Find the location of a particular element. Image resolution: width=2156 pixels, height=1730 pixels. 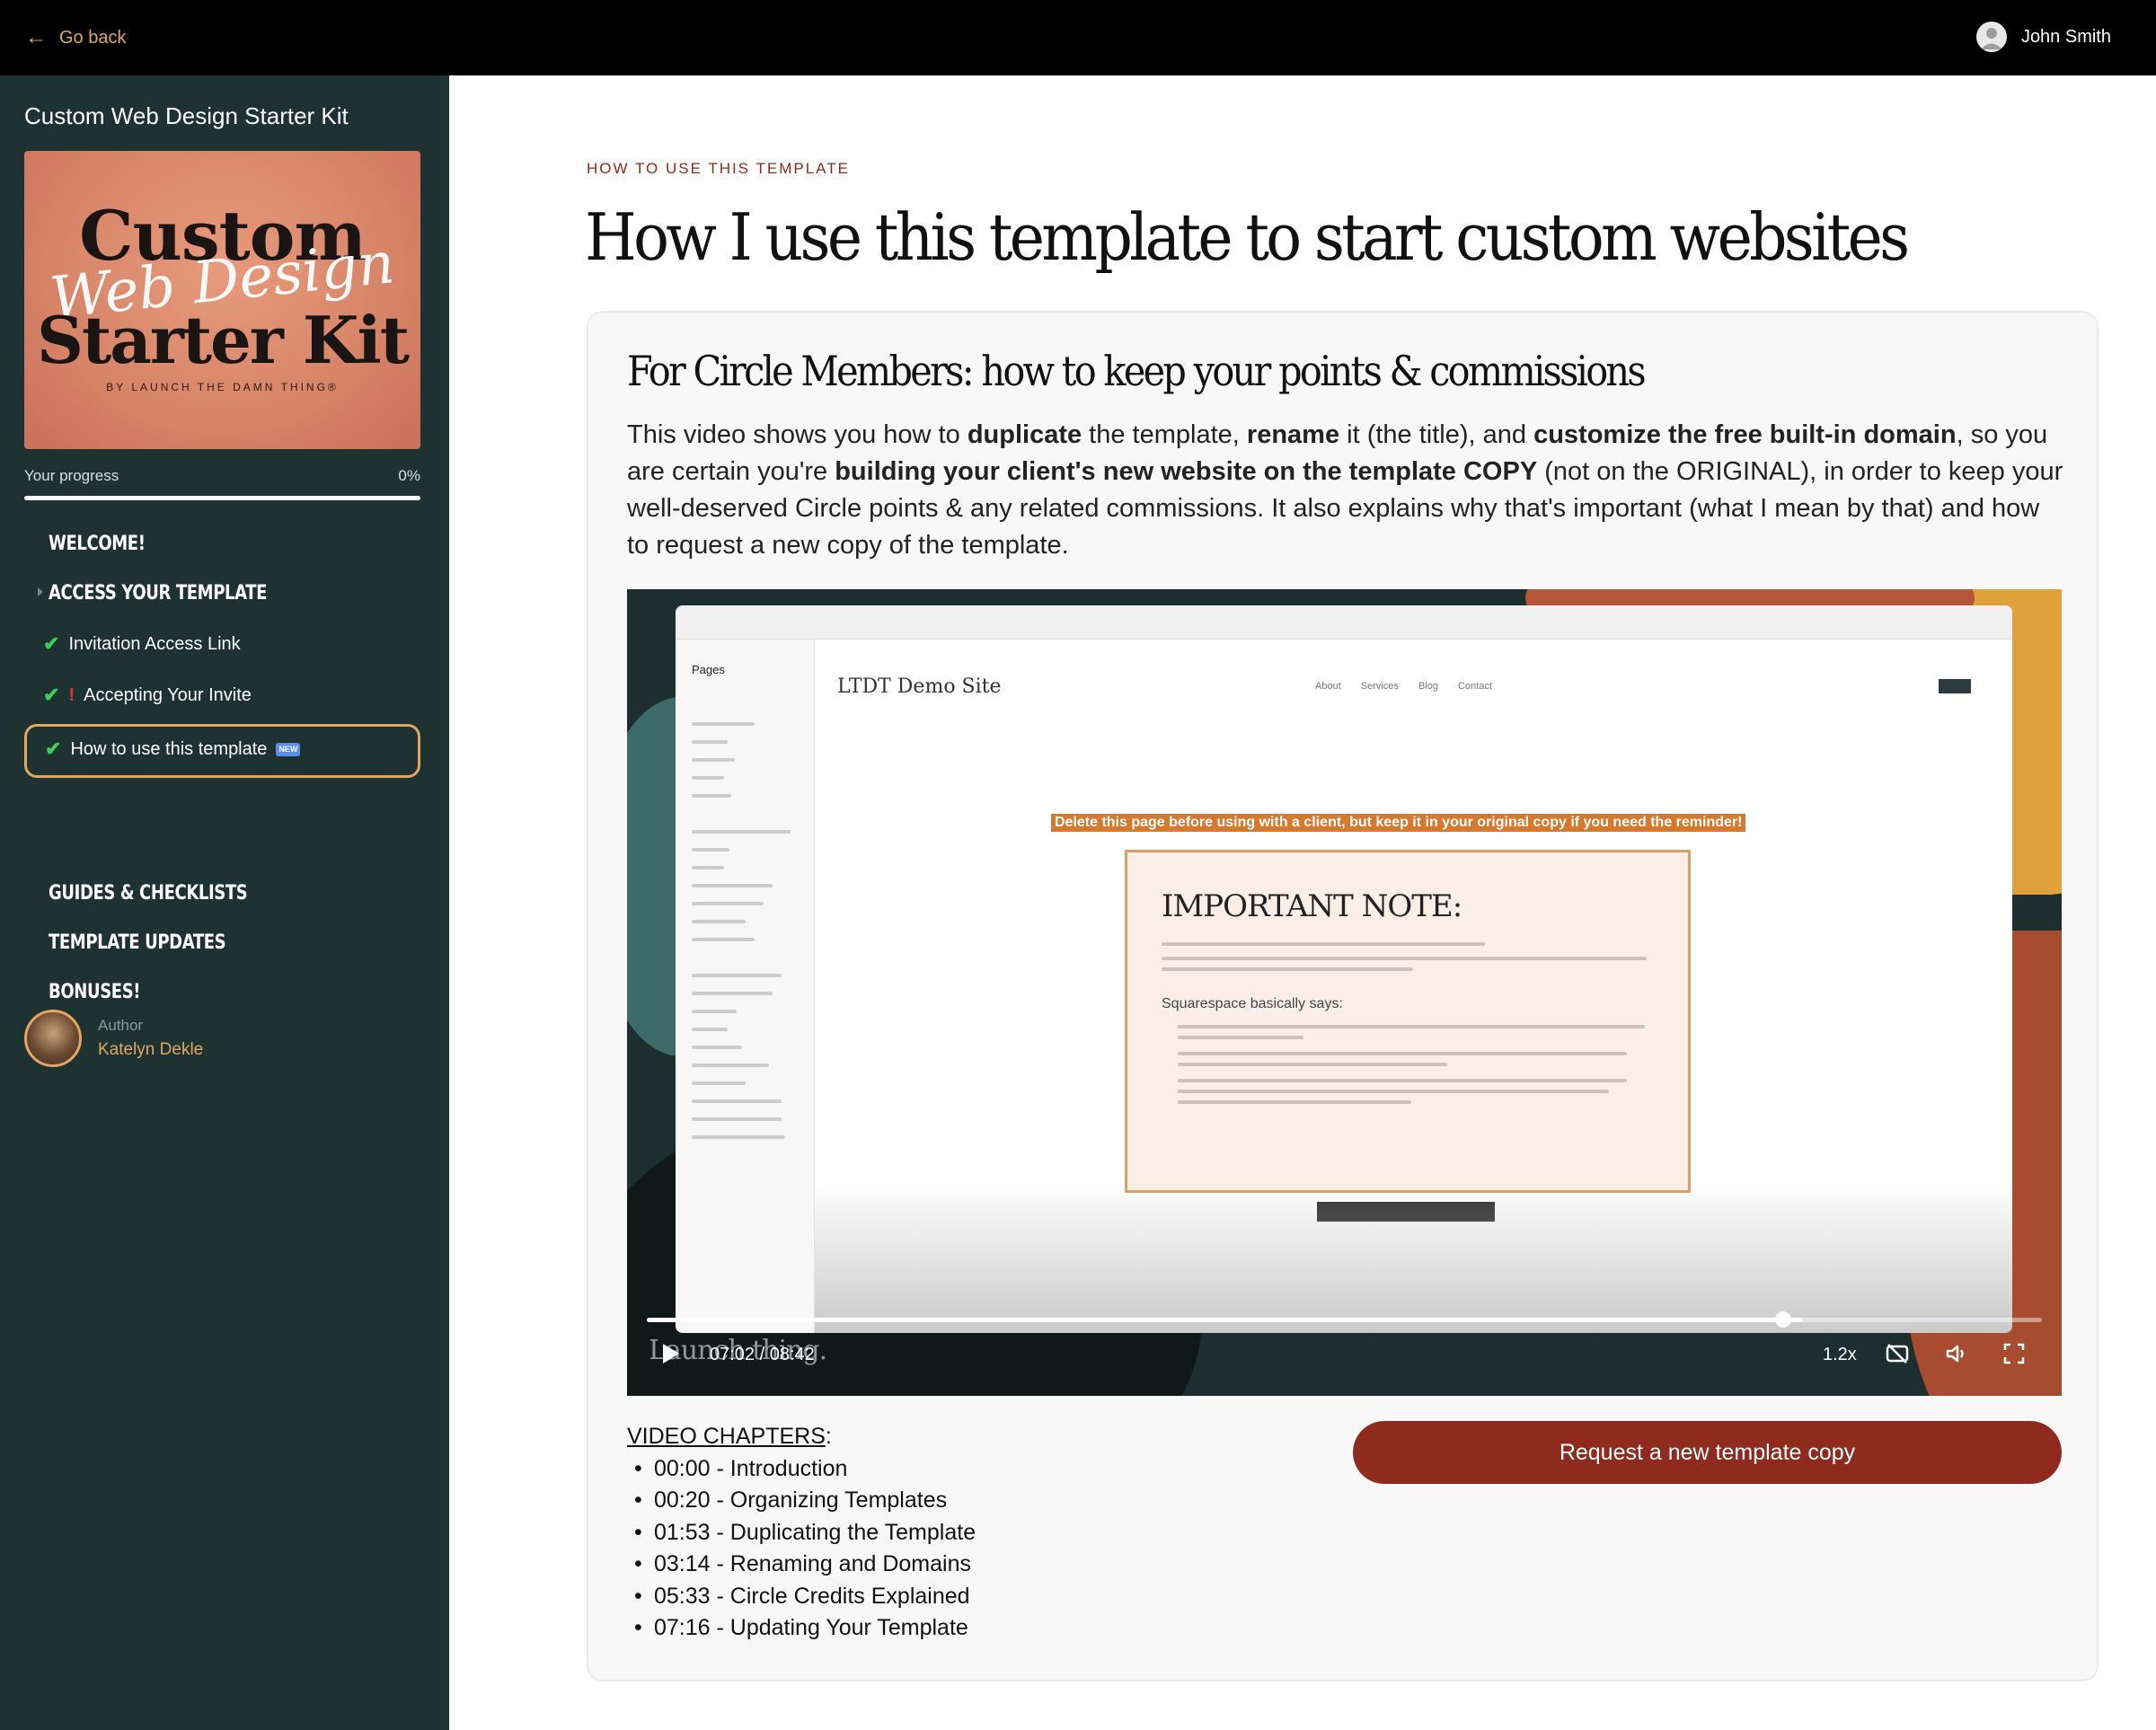

demo-site-nav: About Services Blog Contact is located at coordinates (1404, 686).